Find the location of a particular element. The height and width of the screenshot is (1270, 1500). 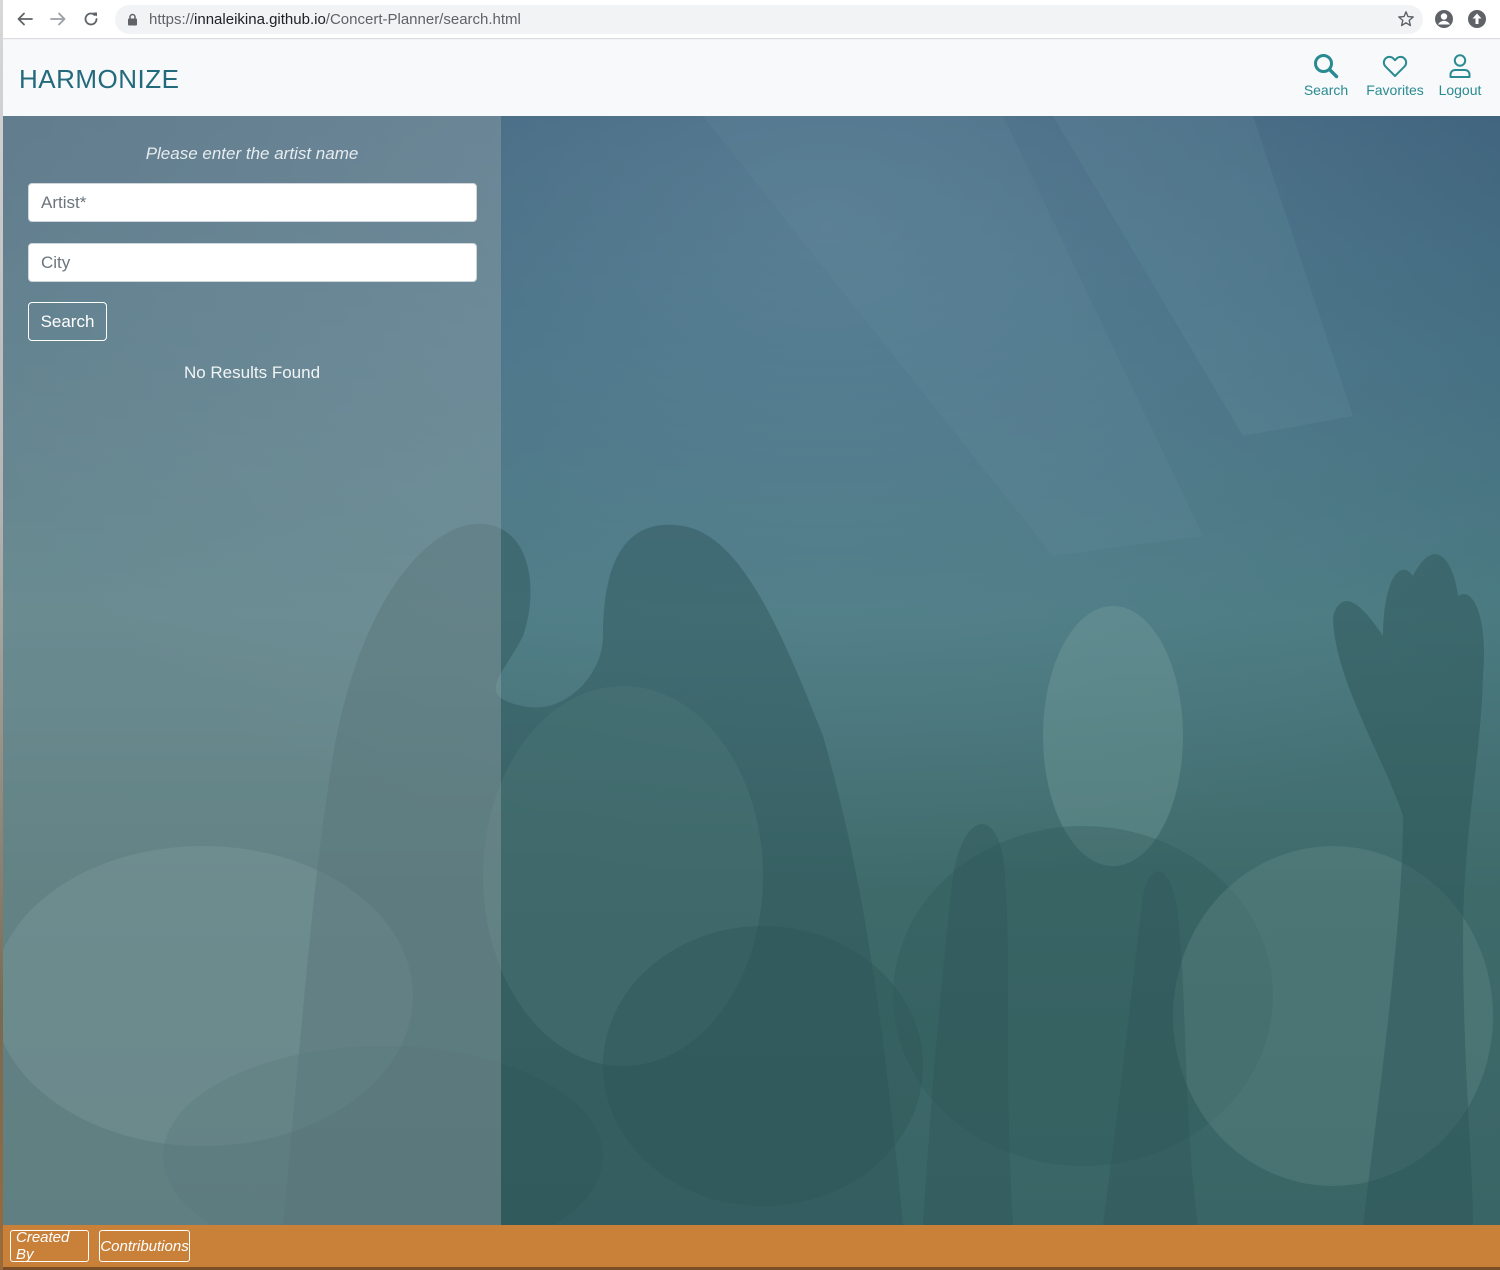

url-path: /Concert-Planner/search.html is located at coordinates (423, 19).